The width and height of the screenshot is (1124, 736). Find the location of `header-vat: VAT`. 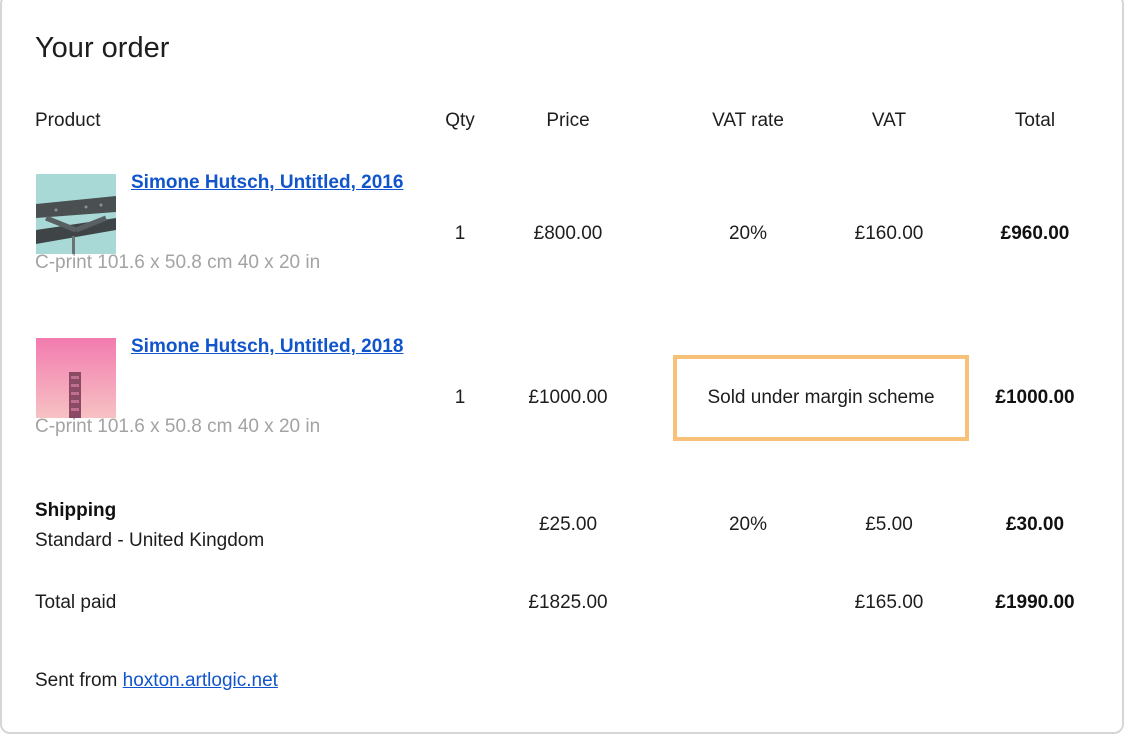

header-vat: VAT is located at coordinates (889, 120).